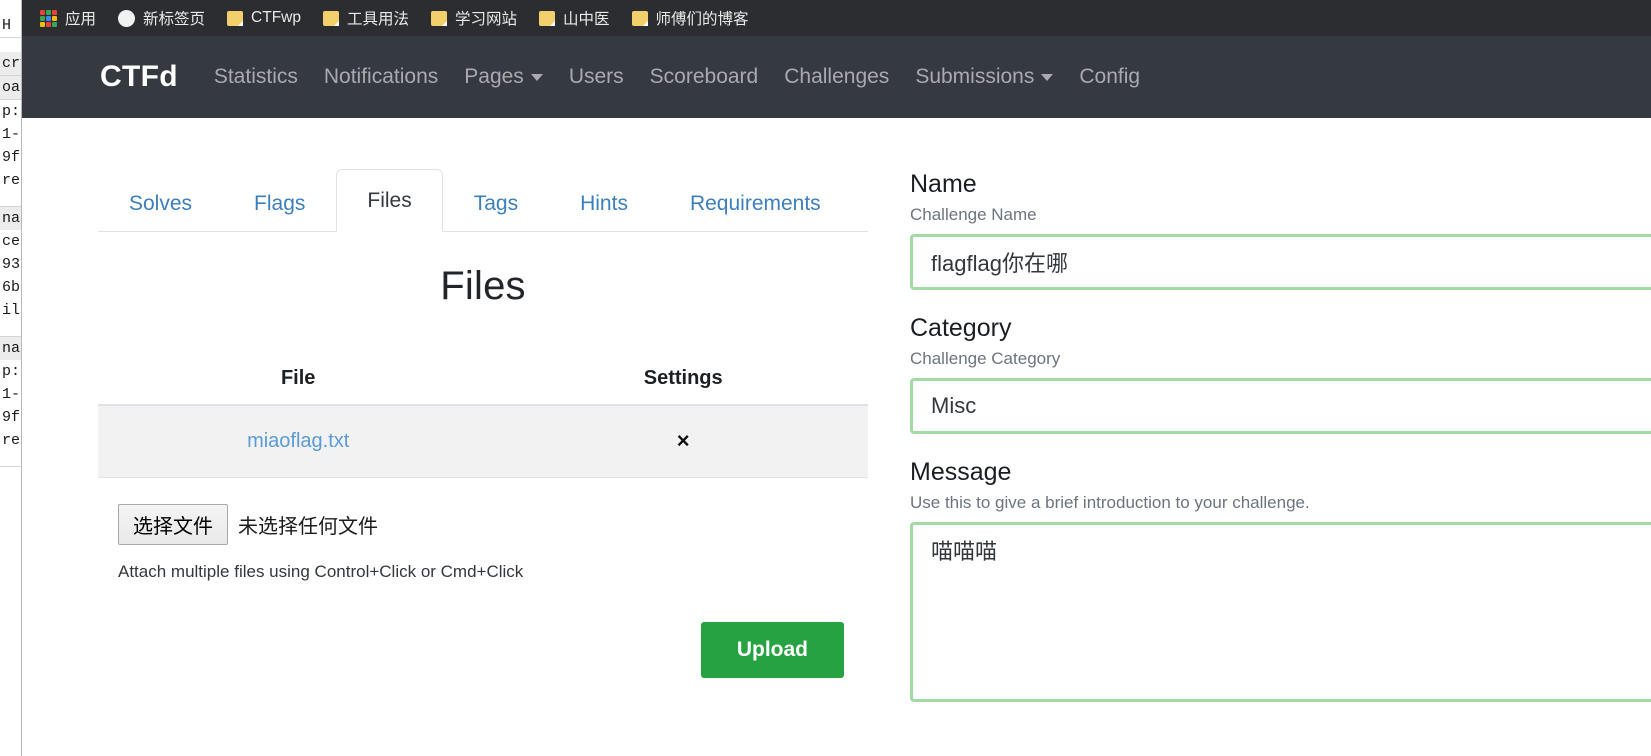  Describe the element at coordinates (10, 63) in the screenshot. I see `bg-text-line: cry` at that location.